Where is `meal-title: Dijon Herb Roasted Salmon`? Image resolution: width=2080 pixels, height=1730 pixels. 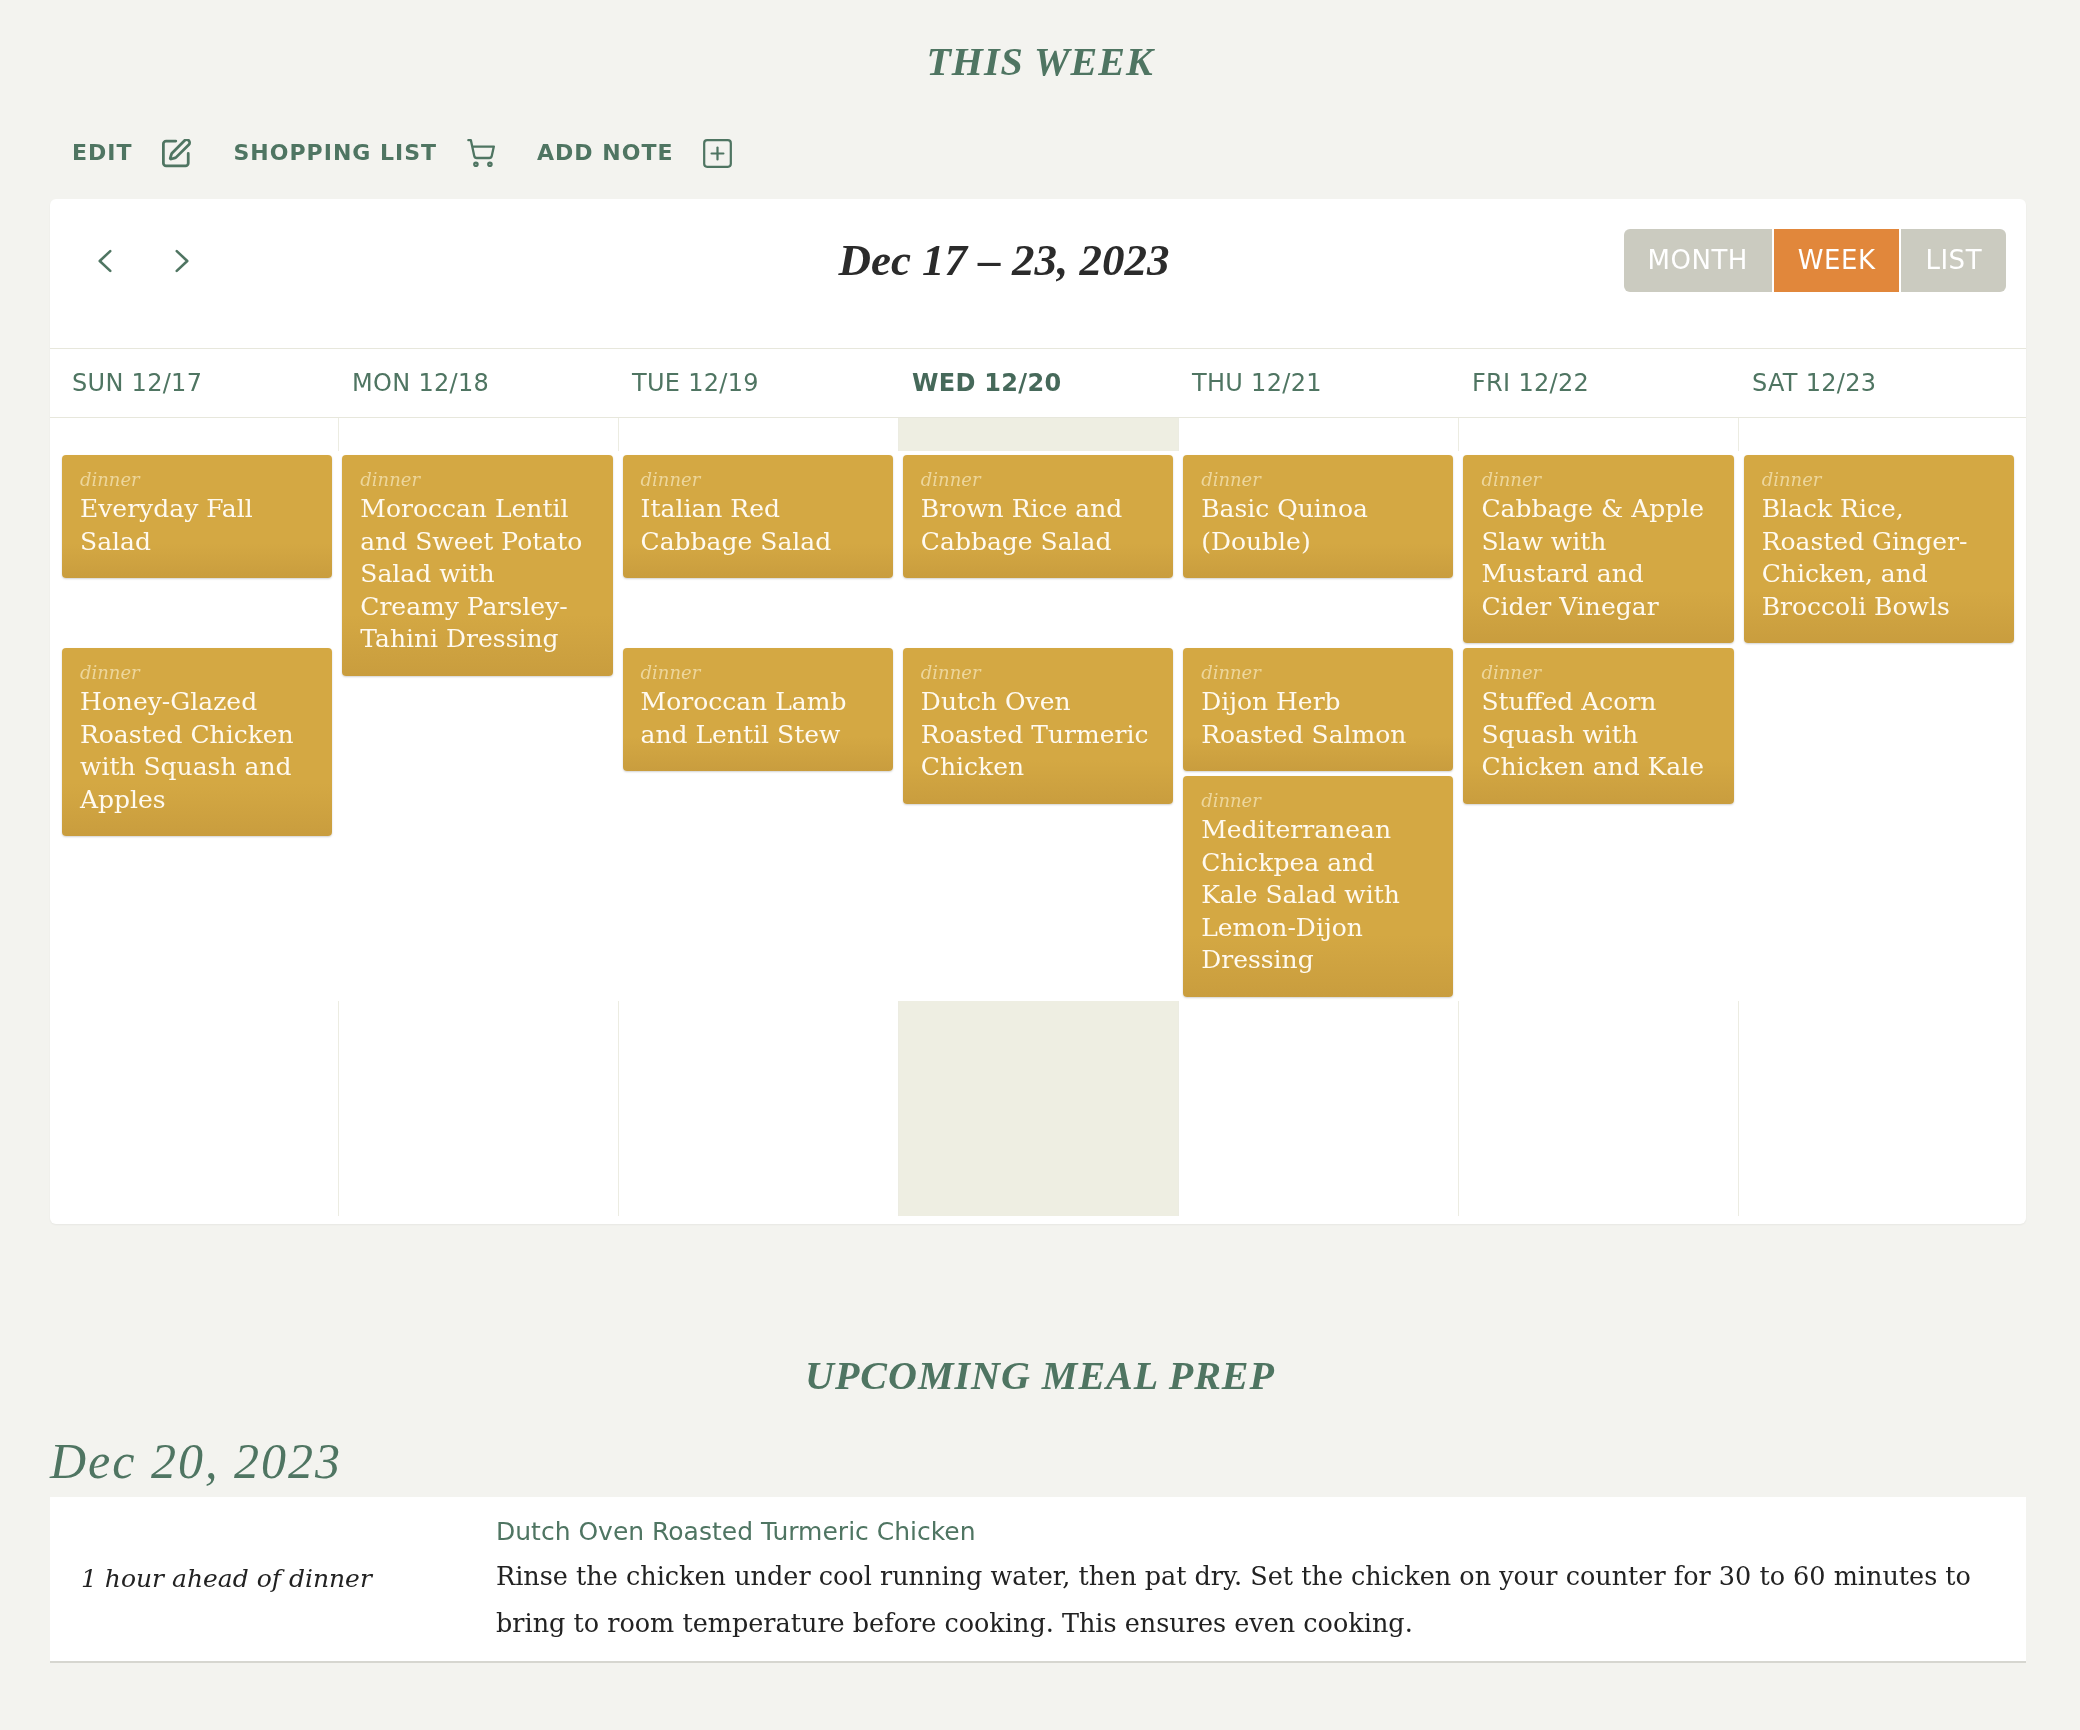 meal-title: Dijon Herb Roasted Salmon is located at coordinates (1304, 718).